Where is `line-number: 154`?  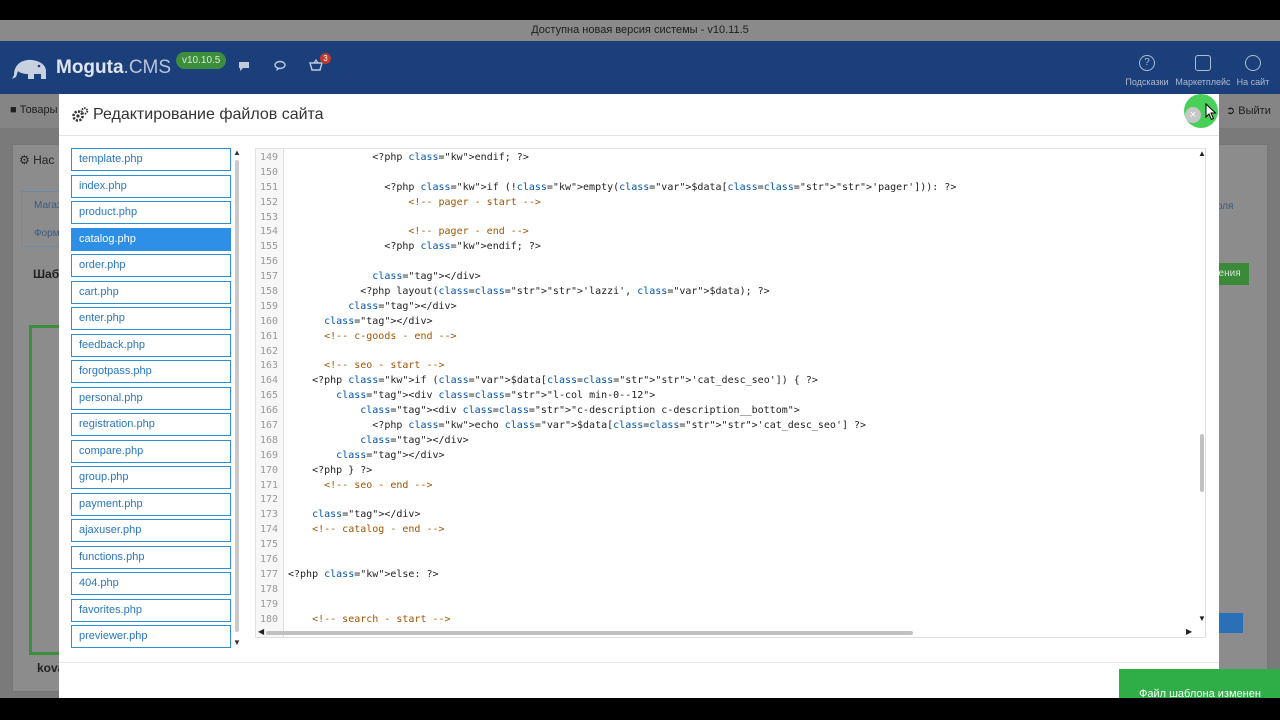 line-number: 154 is located at coordinates (268, 232).